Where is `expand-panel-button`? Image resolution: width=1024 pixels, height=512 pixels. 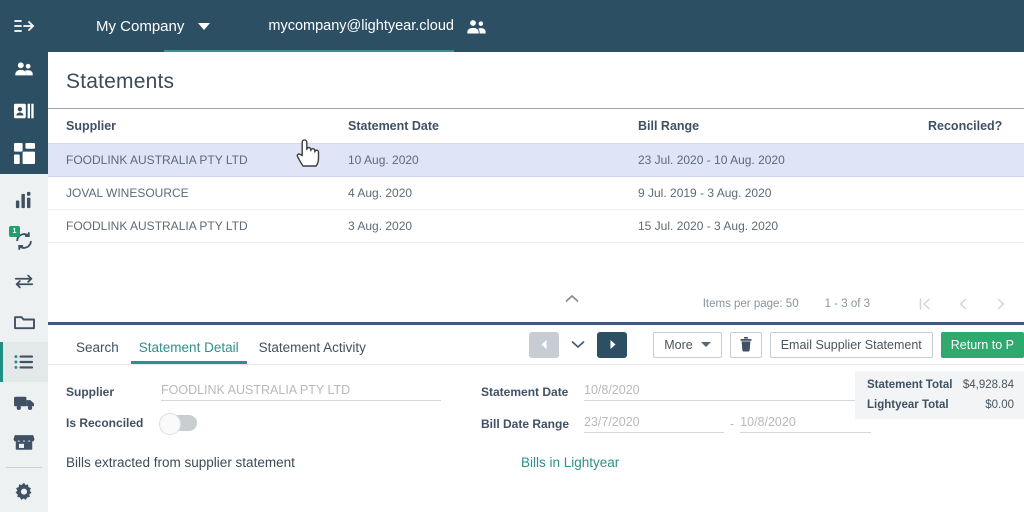
expand-panel-button is located at coordinates (578, 344).